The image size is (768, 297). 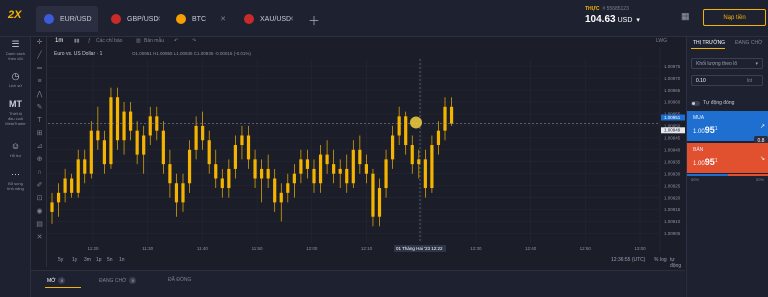 I want to click on log-toggle: LWG, so click(x=661, y=41).